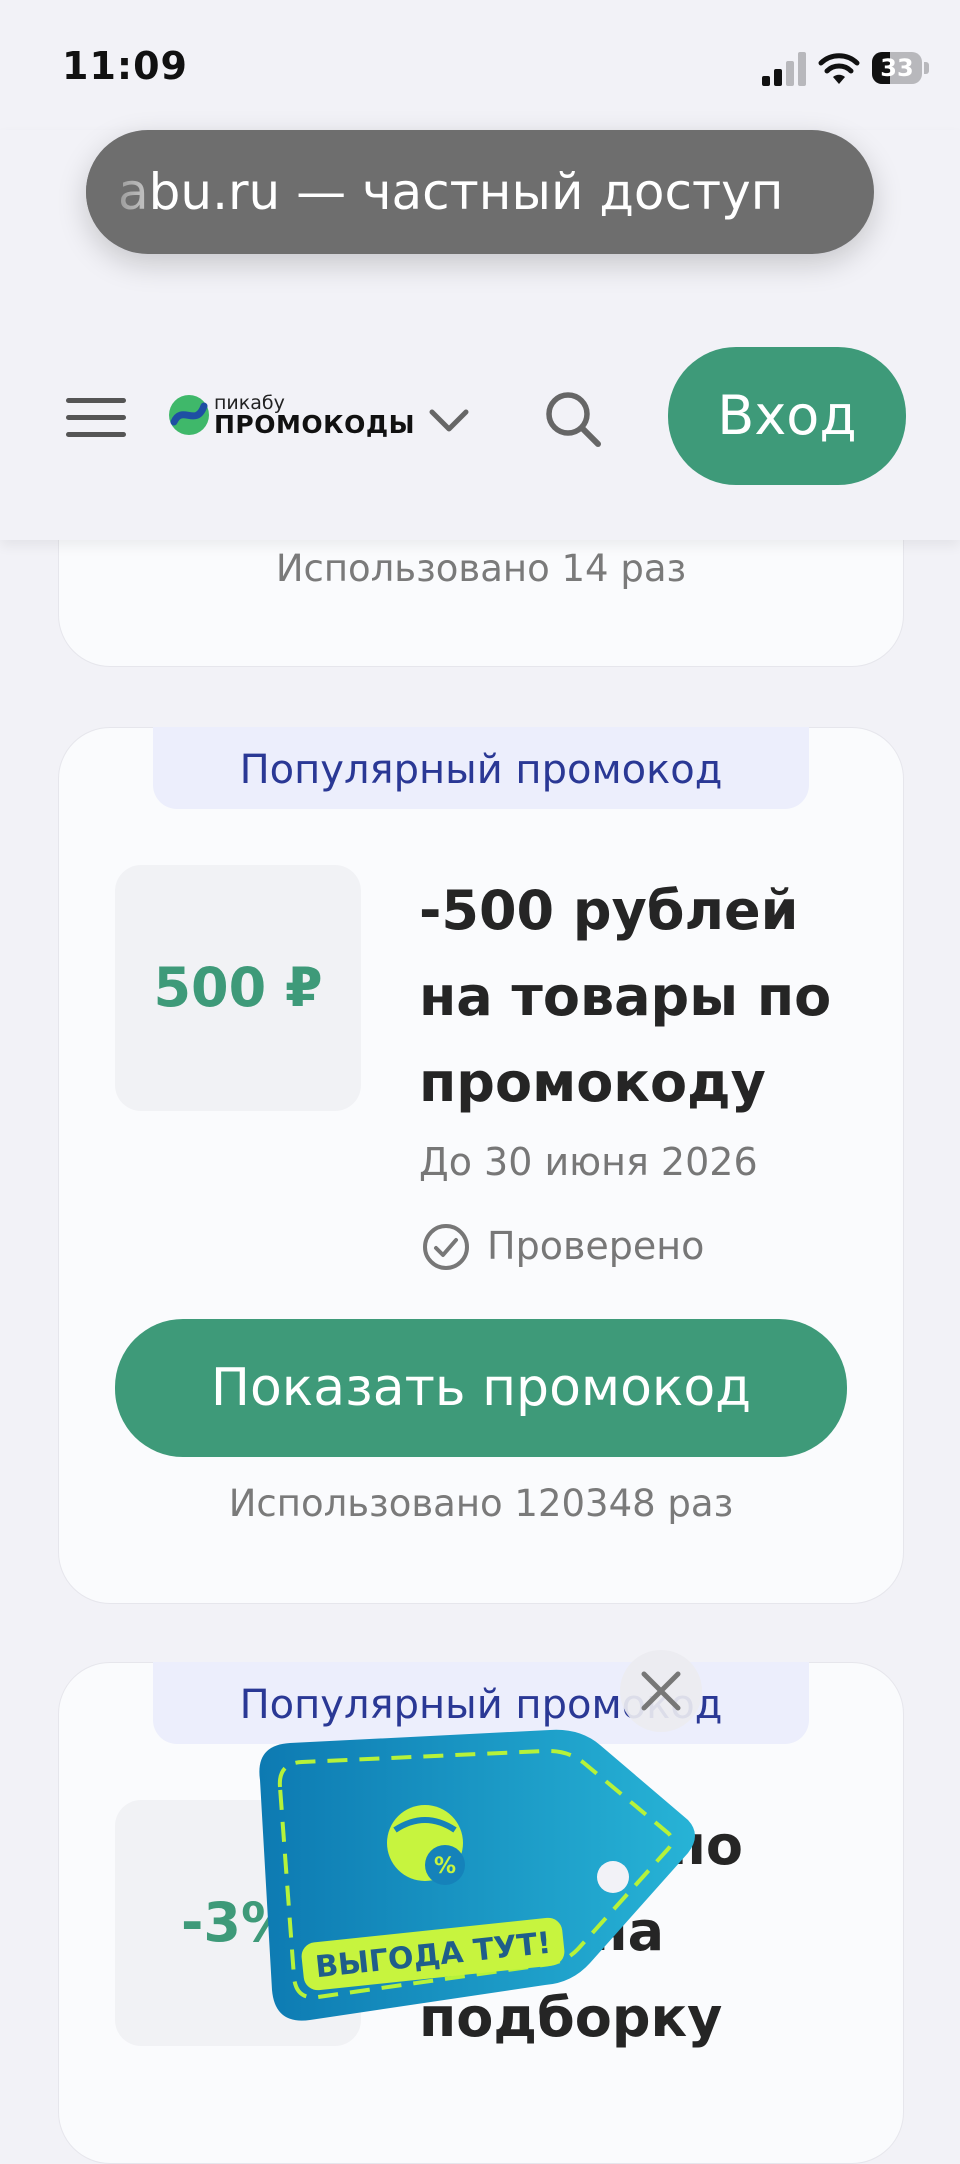 The width and height of the screenshot is (960, 2164). Describe the element at coordinates (451, 192) in the screenshot. I see `url-text: abu.ru — частный доступ` at that location.